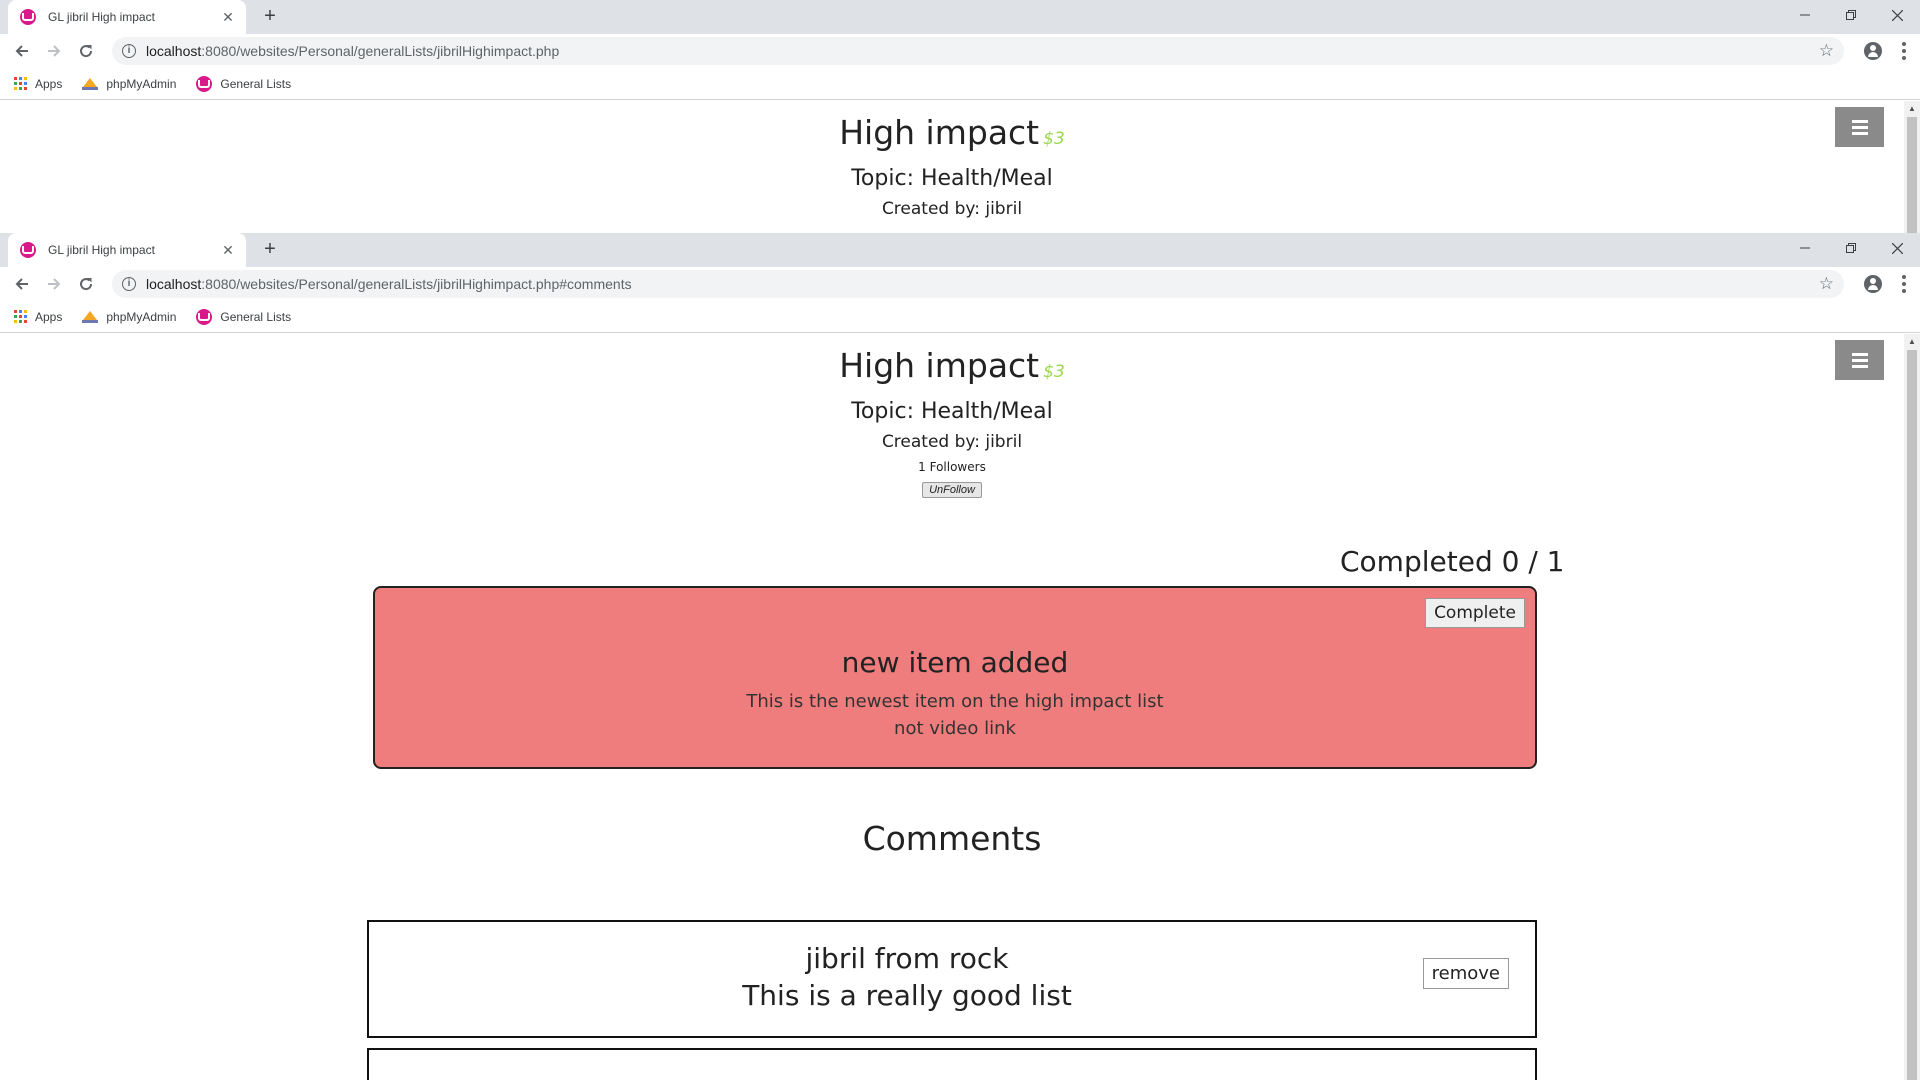 The image size is (1920, 1080). What do you see at coordinates (955, 728) in the screenshot?
I see `item-link: not video link` at bounding box center [955, 728].